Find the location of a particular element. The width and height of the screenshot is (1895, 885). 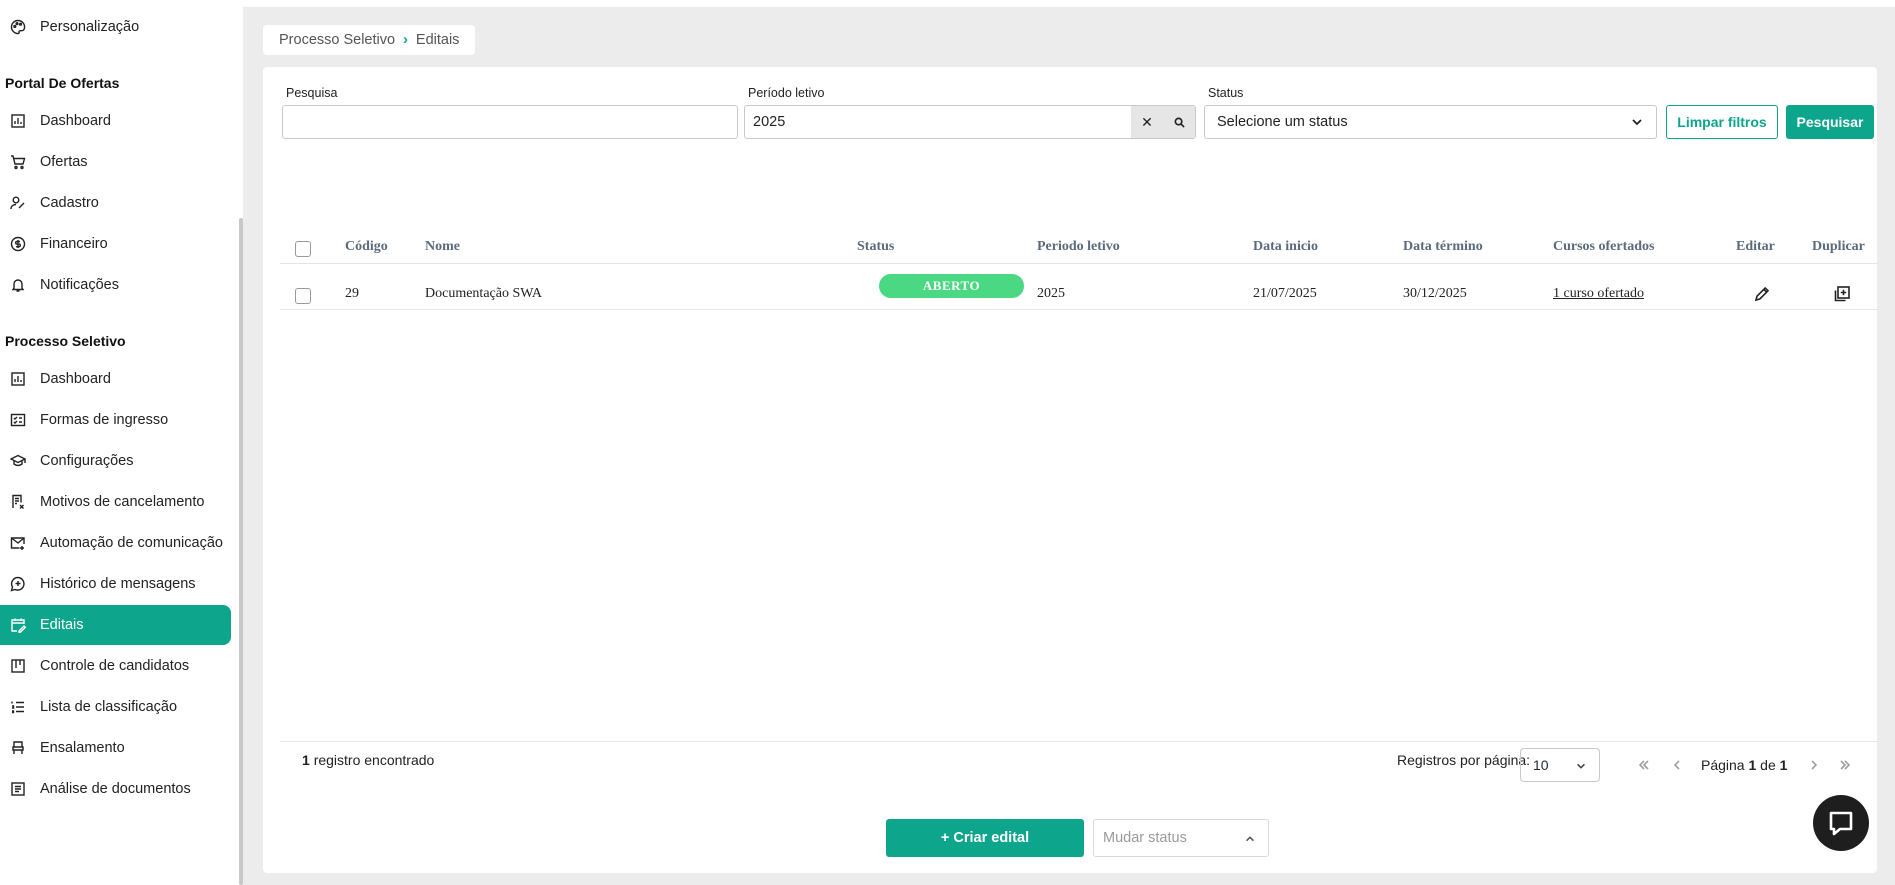

sidebar-item-dashboard-processo: Dashboard is located at coordinates (115, 379).